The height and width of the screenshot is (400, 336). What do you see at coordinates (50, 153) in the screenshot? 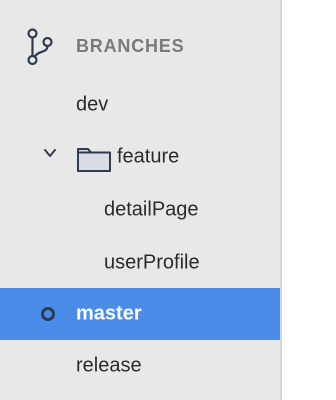
I see `chevron-down-icon` at bounding box center [50, 153].